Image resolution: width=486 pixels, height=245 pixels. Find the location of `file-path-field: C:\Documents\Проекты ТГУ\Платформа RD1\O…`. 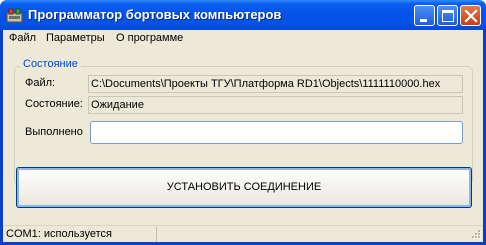

file-path-field: C:\Documents\Проекты ТГУ\Платформа RD1\O… is located at coordinates (275, 84).